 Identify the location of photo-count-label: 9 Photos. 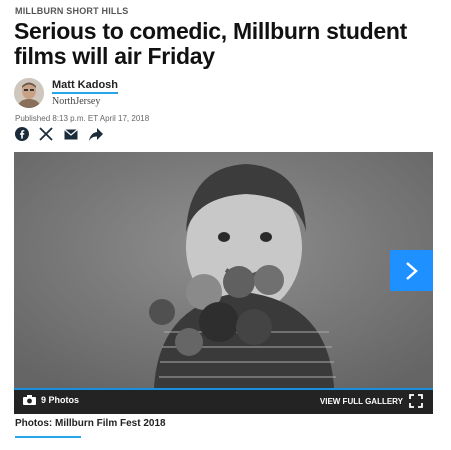
(60, 400).